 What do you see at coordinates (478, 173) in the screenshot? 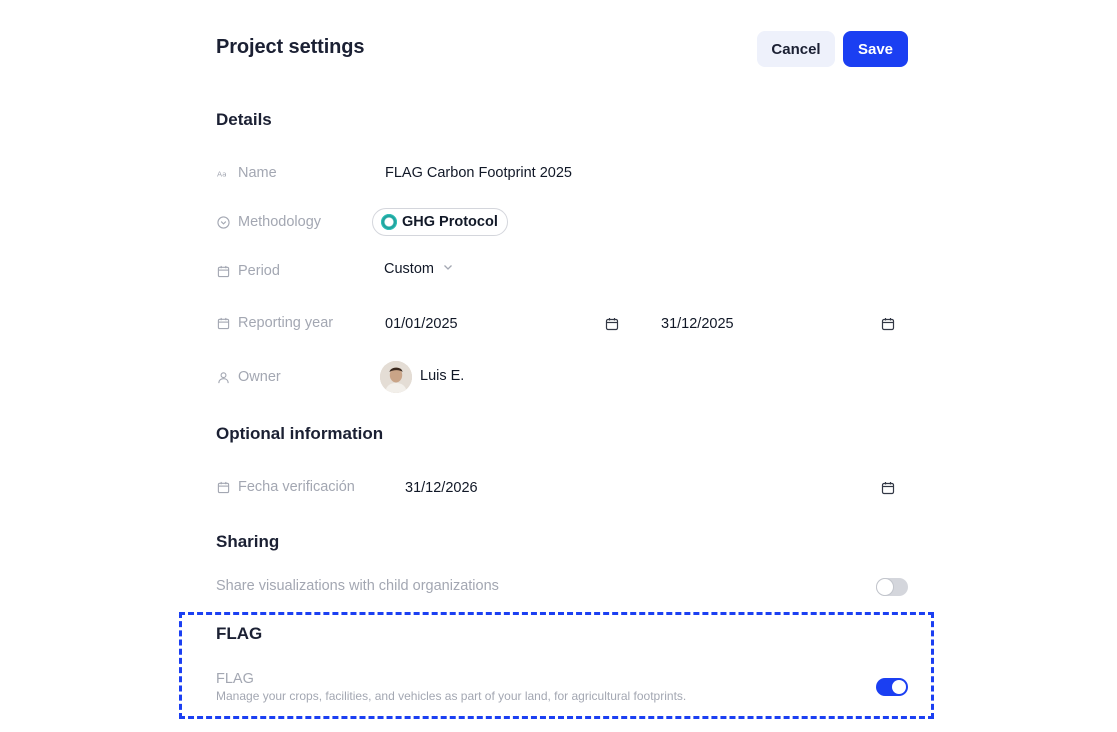
I see `name-field: FLAG Carbon Footprint 2025` at bounding box center [478, 173].